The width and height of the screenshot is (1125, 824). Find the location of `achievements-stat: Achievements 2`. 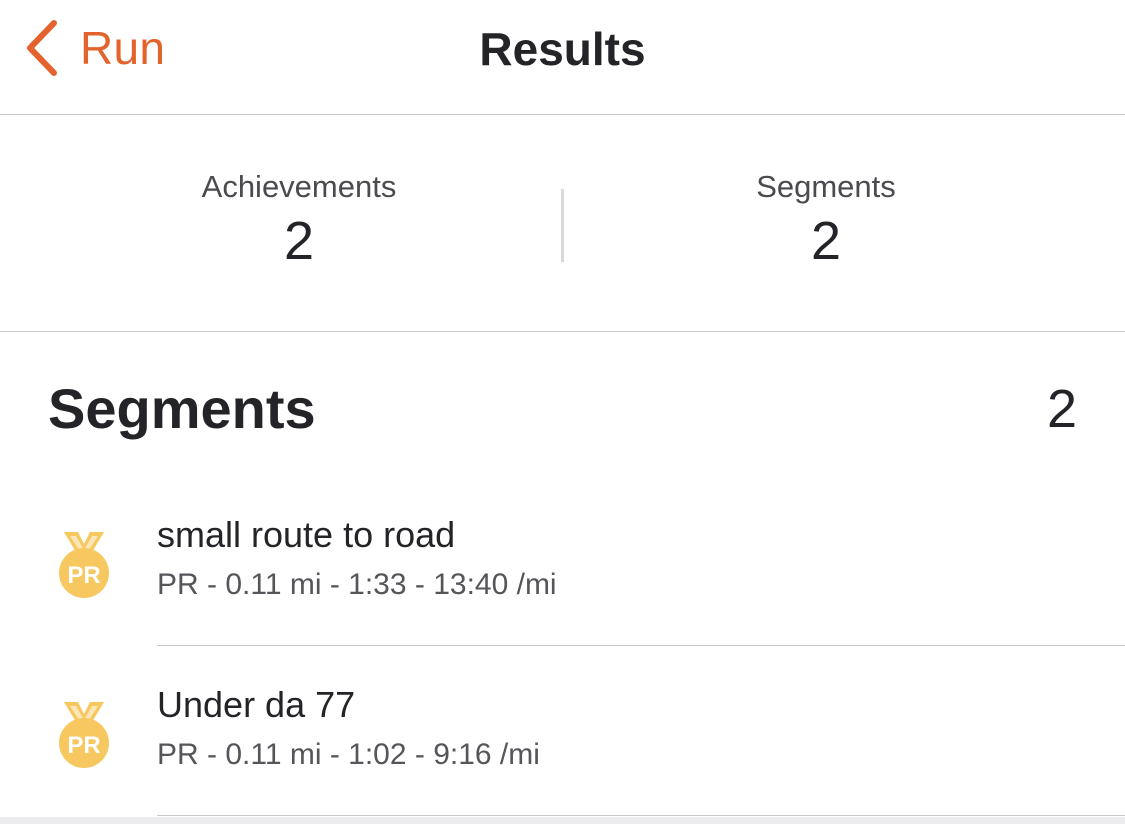

achievements-stat: Achievements 2 is located at coordinates (299, 220).